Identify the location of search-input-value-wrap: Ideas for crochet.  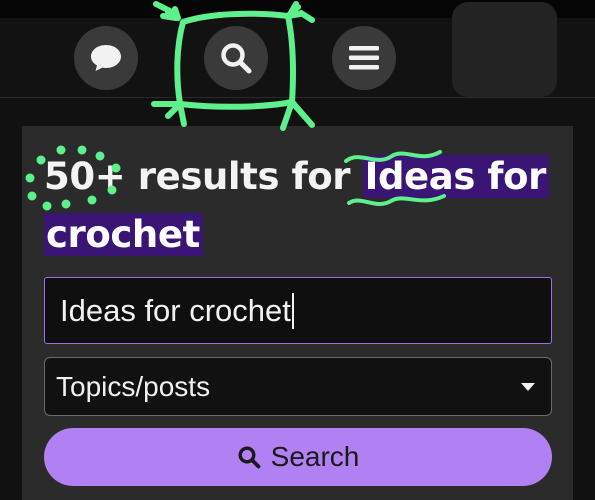
(177, 310).